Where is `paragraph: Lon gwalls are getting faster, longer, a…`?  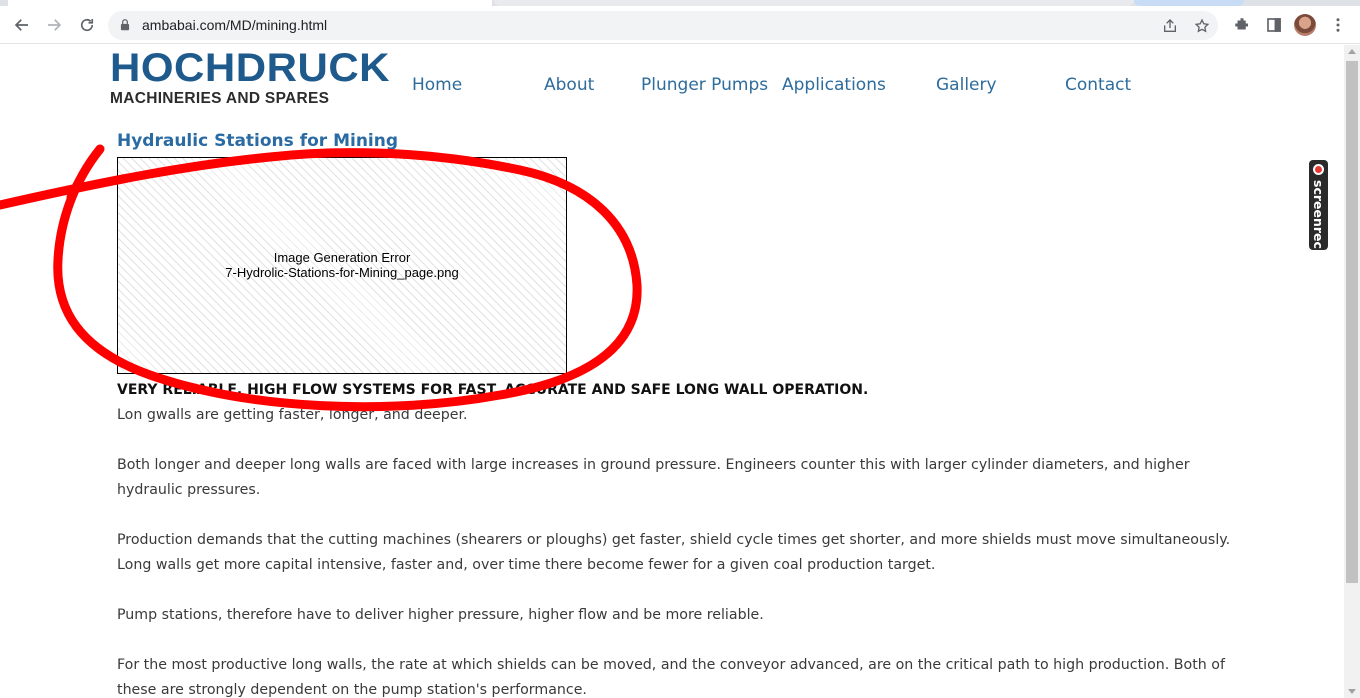
paragraph: Lon gwalls are getting faster, longer, a… is located at coordinates (292, 415).